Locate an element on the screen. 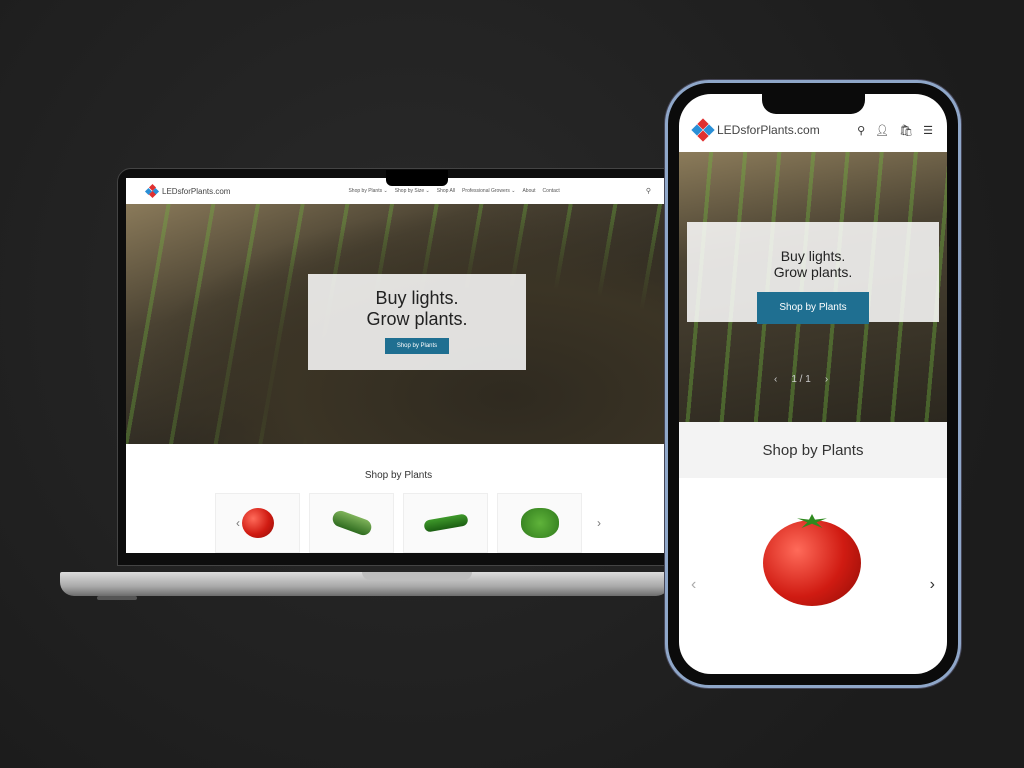  lettuce-icon is located at coordinates (539, 523).